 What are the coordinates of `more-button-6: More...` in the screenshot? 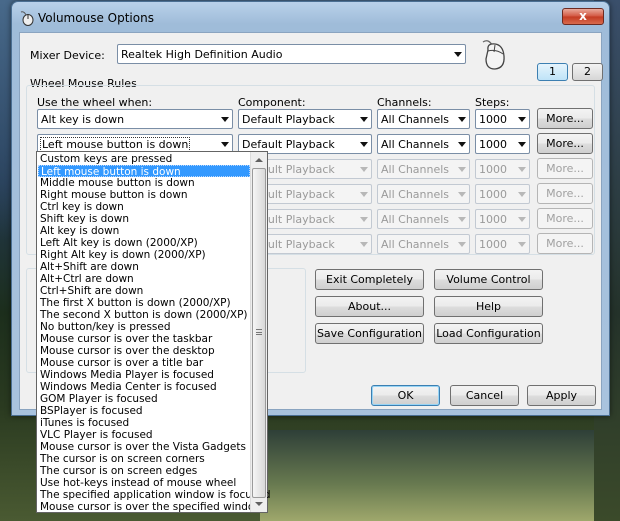 It's located at (565, 243).